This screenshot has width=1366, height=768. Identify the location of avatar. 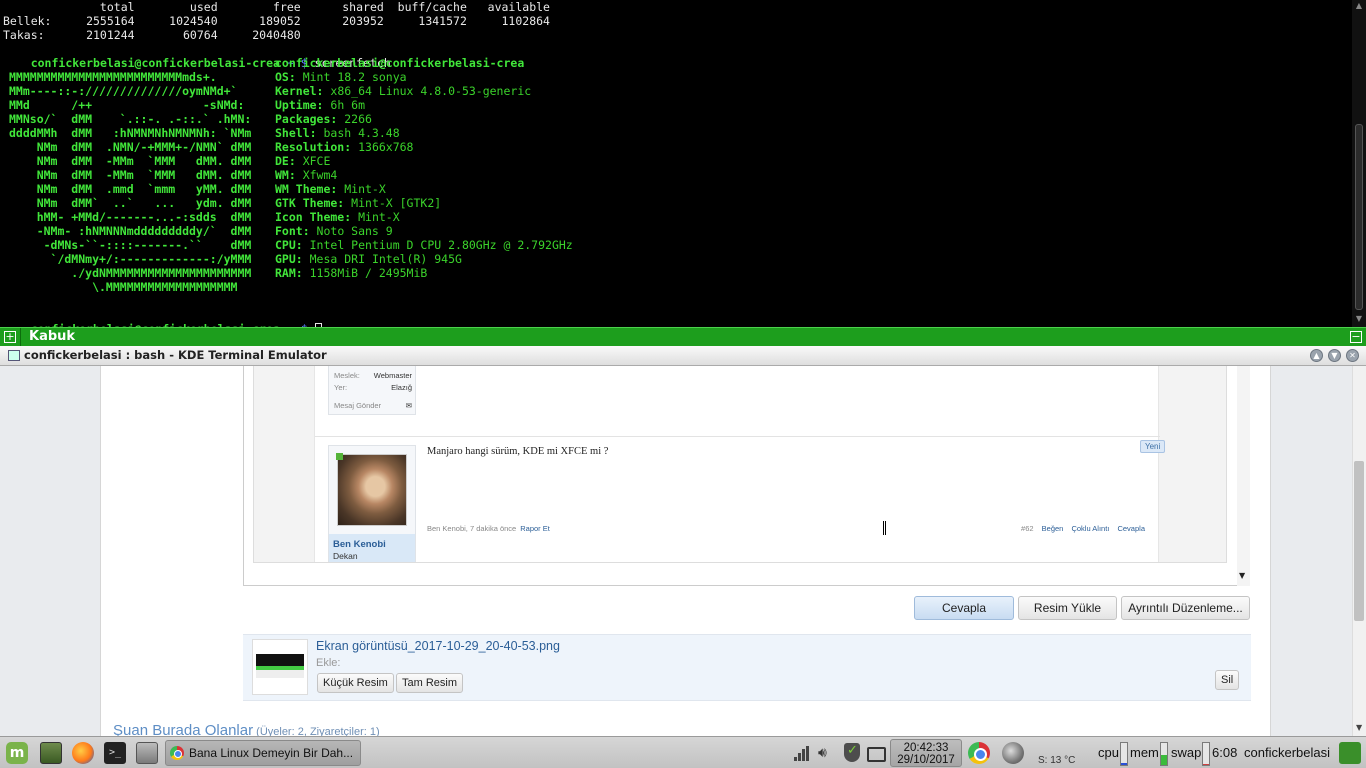
(372, 490).